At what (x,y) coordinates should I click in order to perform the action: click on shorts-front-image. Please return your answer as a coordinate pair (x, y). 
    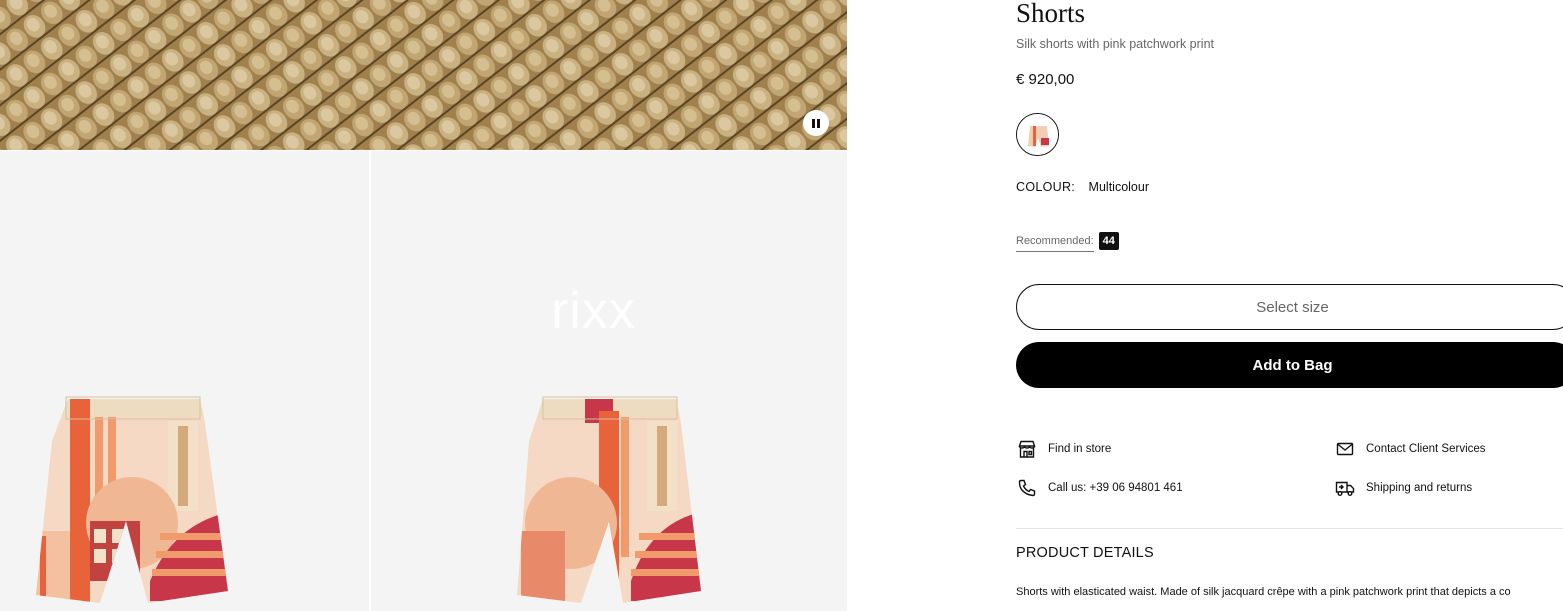
    Looking at the image, I should click on (132, 499).